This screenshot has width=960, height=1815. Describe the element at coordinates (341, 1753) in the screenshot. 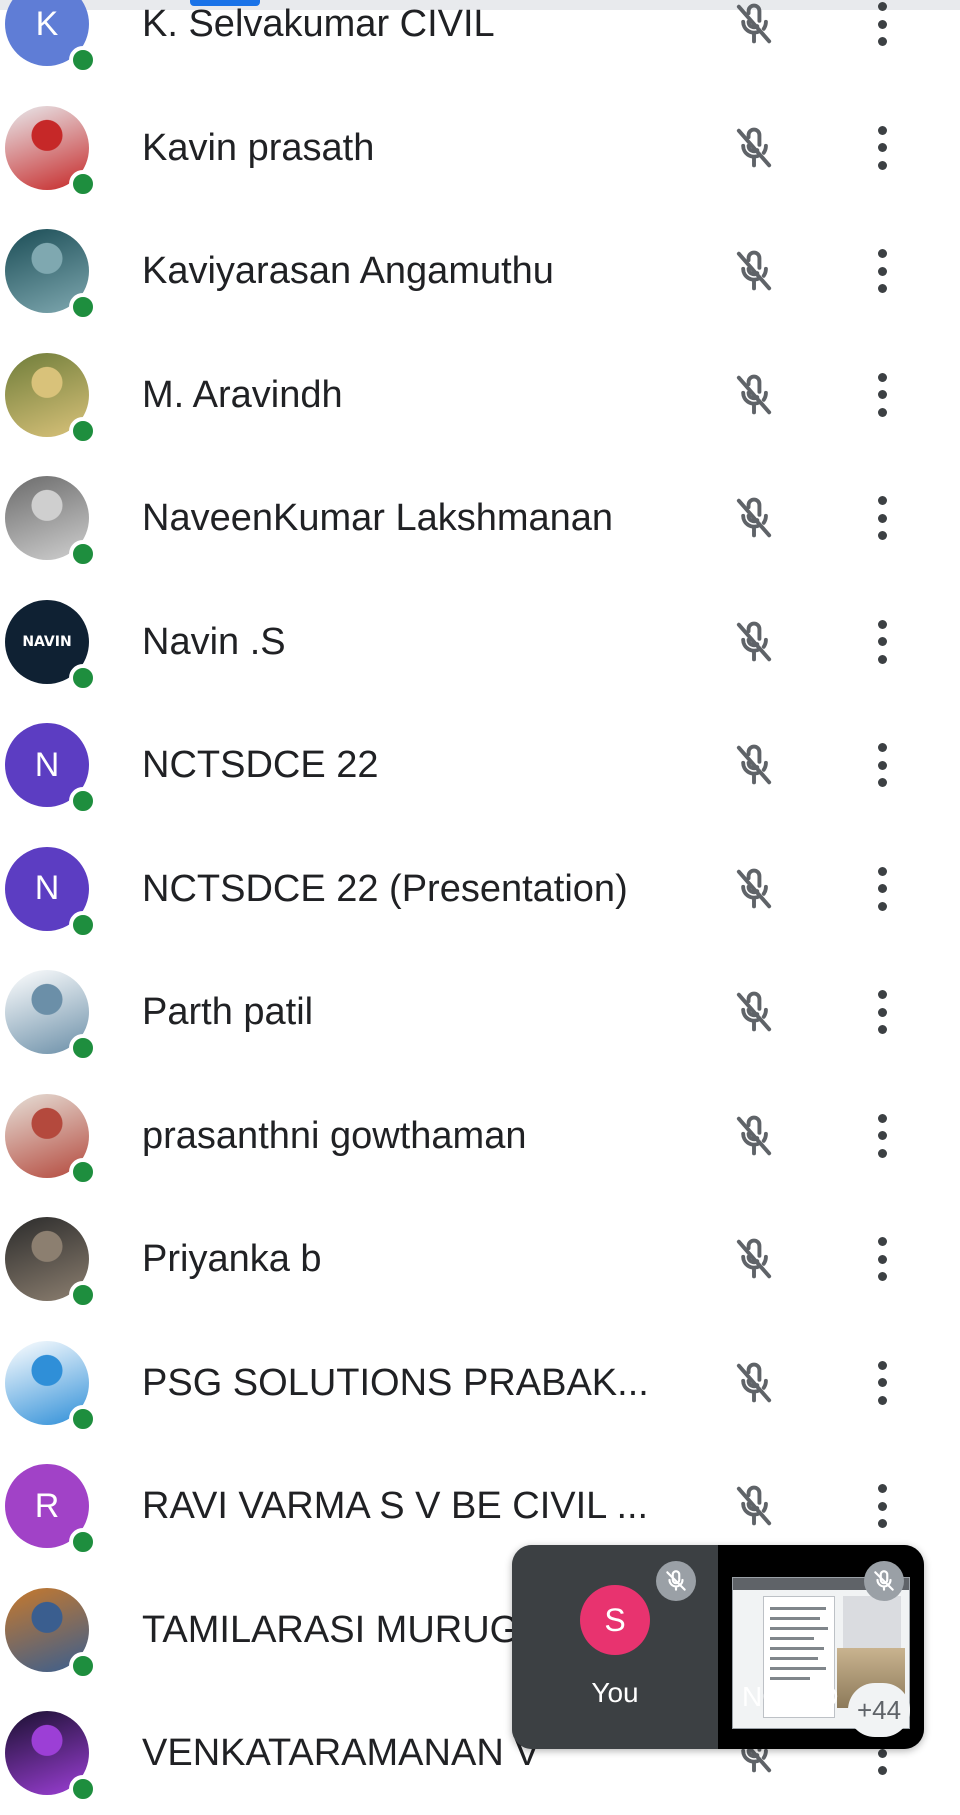

I see `participant-name: VENKATARAMANAN V` at that location.